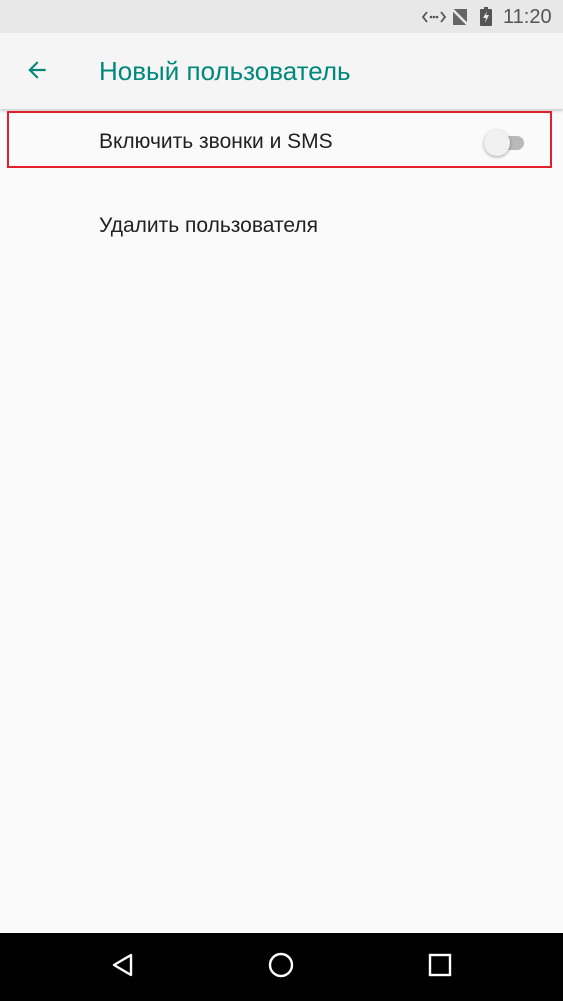  I want to click on nav-bar, so click(281, 967).